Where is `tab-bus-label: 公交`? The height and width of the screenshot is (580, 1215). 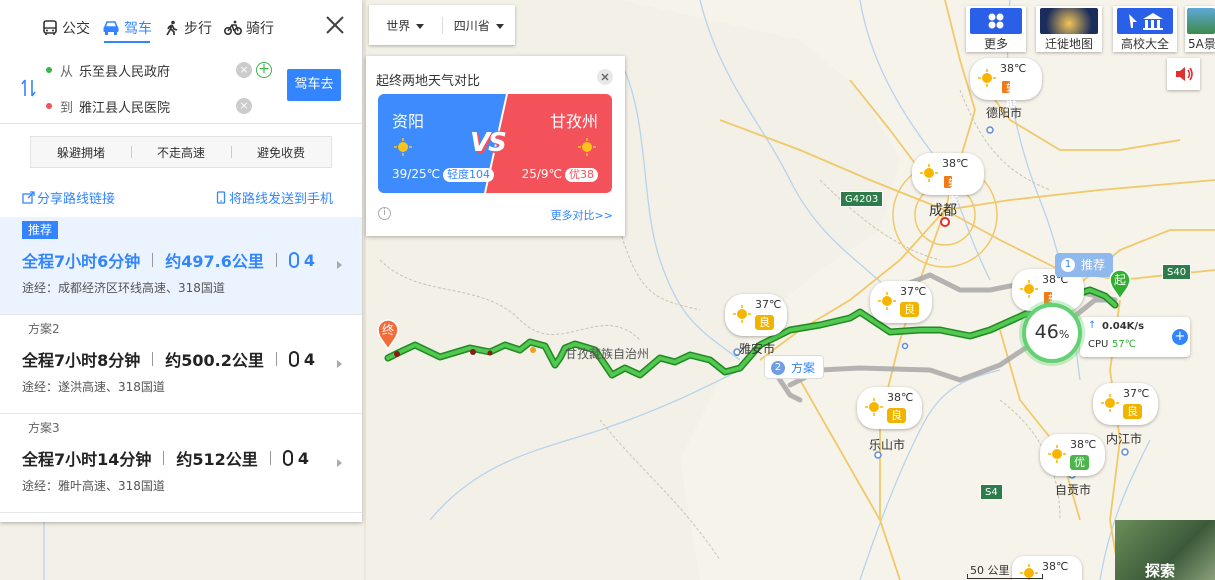
tab-bus-label: 公交 is located at coordinates (76, 29).